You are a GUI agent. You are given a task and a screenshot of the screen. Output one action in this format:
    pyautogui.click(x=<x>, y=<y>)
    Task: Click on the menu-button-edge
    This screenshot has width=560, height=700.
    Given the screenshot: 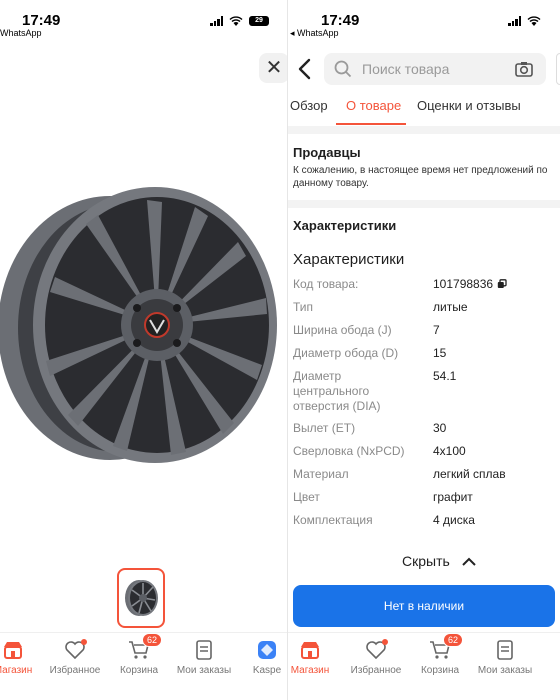 What is the action you would take?
    pyautogui.click(x=558, y=69)
    